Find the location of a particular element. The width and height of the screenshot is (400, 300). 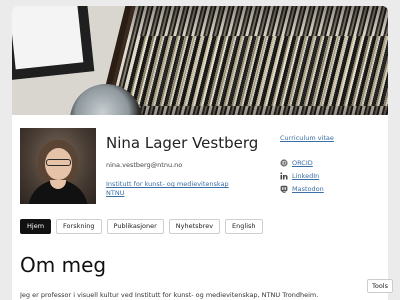

social-link-label: LinkedIn is located at coordinates (305, 176).